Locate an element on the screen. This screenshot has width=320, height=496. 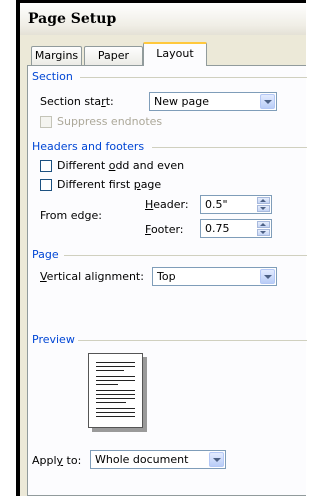
header-distance-value: 0.5" is located at coordinates (216, 204).